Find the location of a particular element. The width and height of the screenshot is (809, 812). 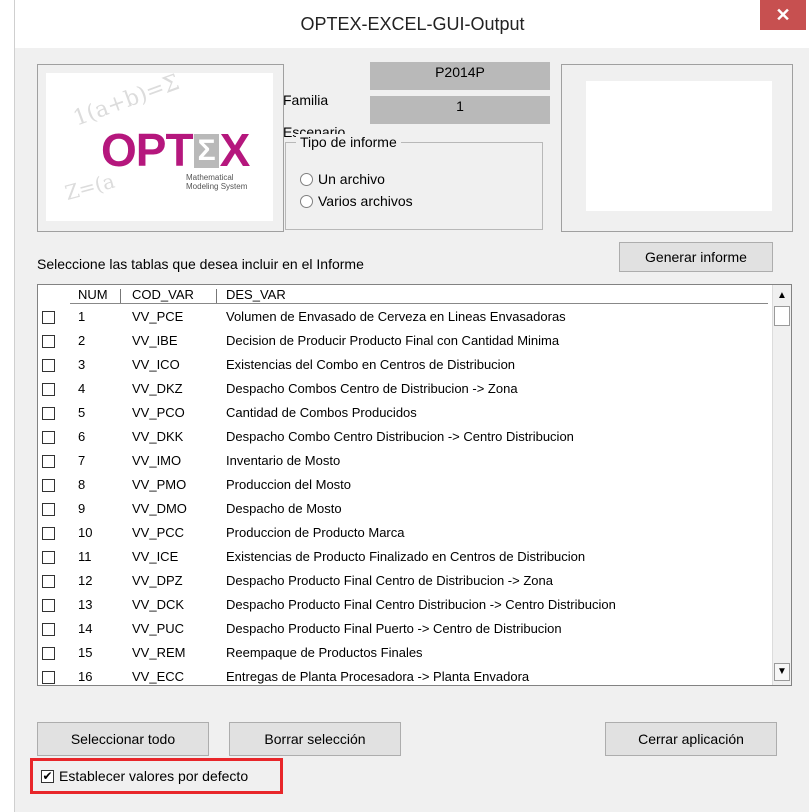

table-row: 10 VV_PCC Produccion de Producto Marca is located at coordinates (403, 533).